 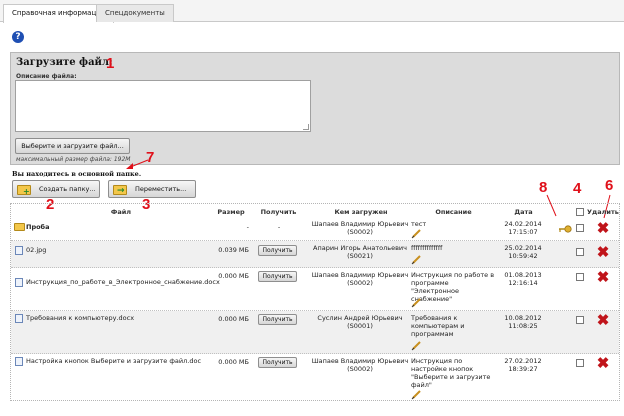 I want to click on col-description: Описание, so click(x=453, y=212).